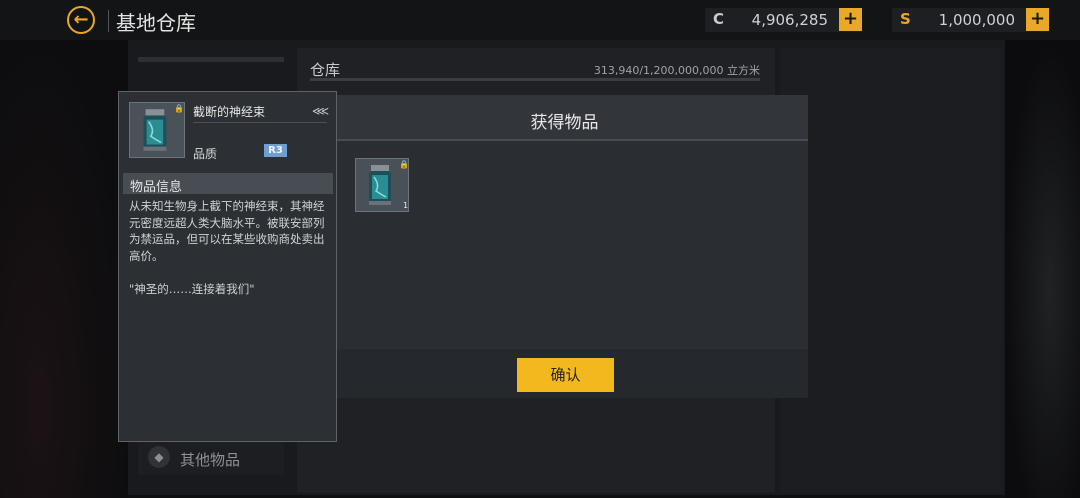 Image resolution: width=1080 pixels, height=498 pixels. I want to click on background-scene-right, so click(1042, 269).